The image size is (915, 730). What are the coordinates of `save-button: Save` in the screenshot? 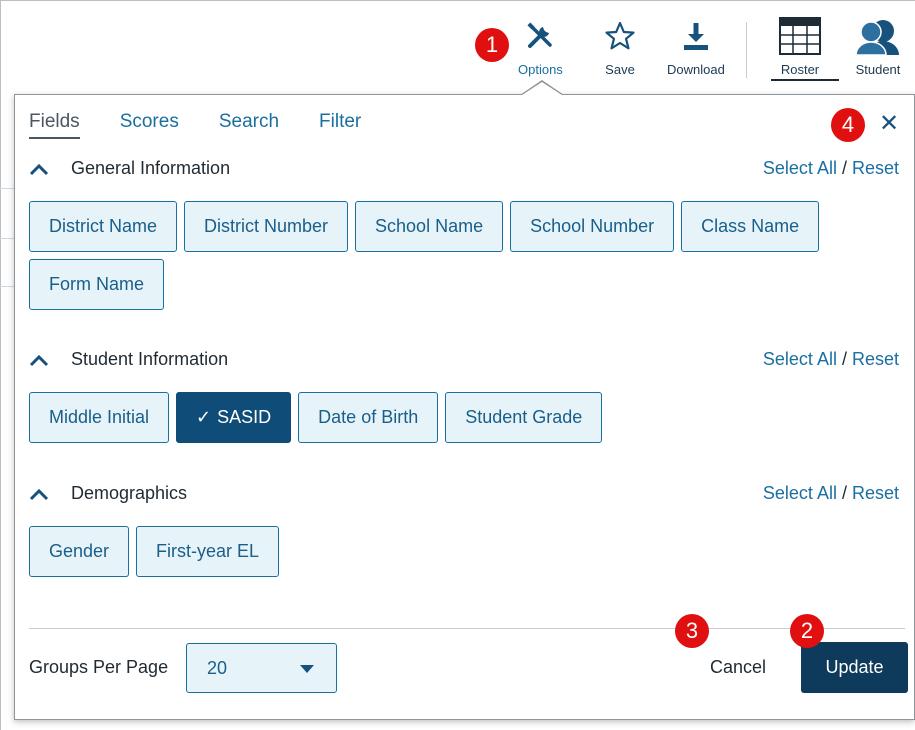 It's located at (620, 47).